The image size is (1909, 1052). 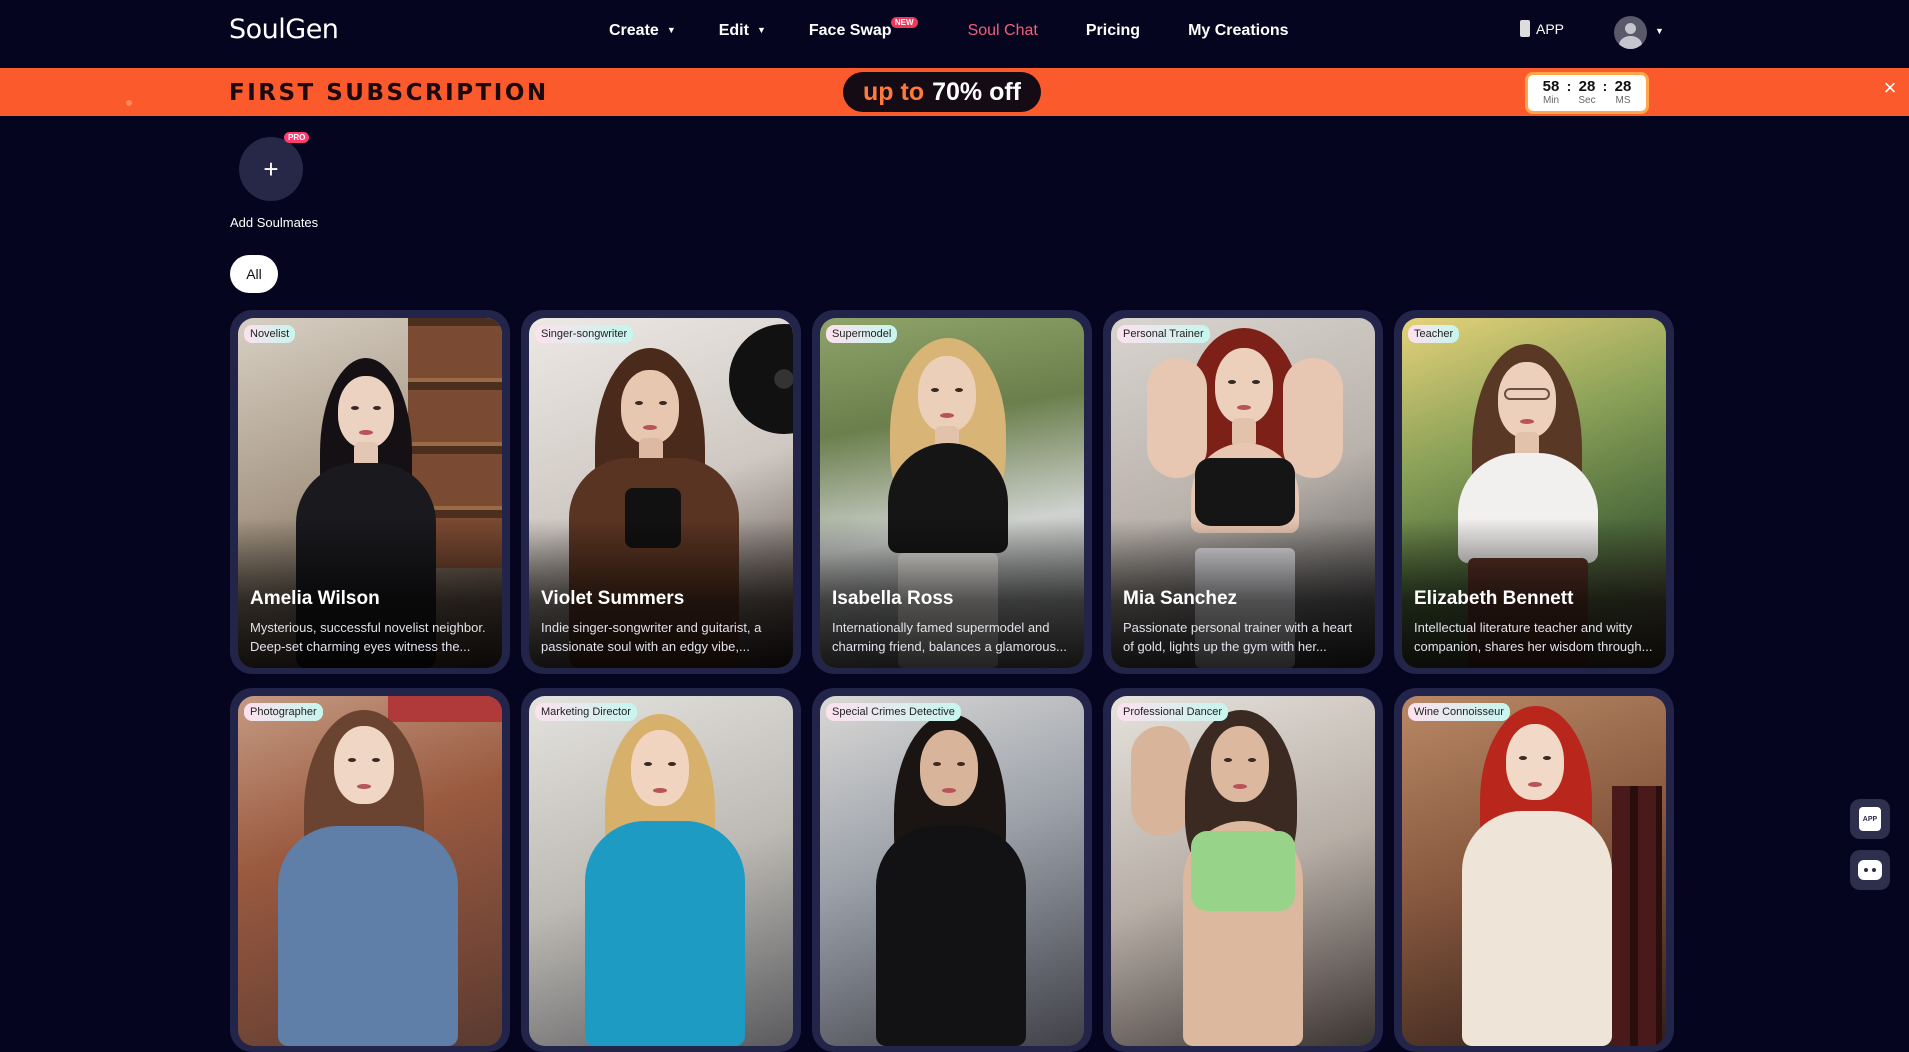 I want to click on character-portrait: Special Crimes Detective, so click(x=952, y=871).